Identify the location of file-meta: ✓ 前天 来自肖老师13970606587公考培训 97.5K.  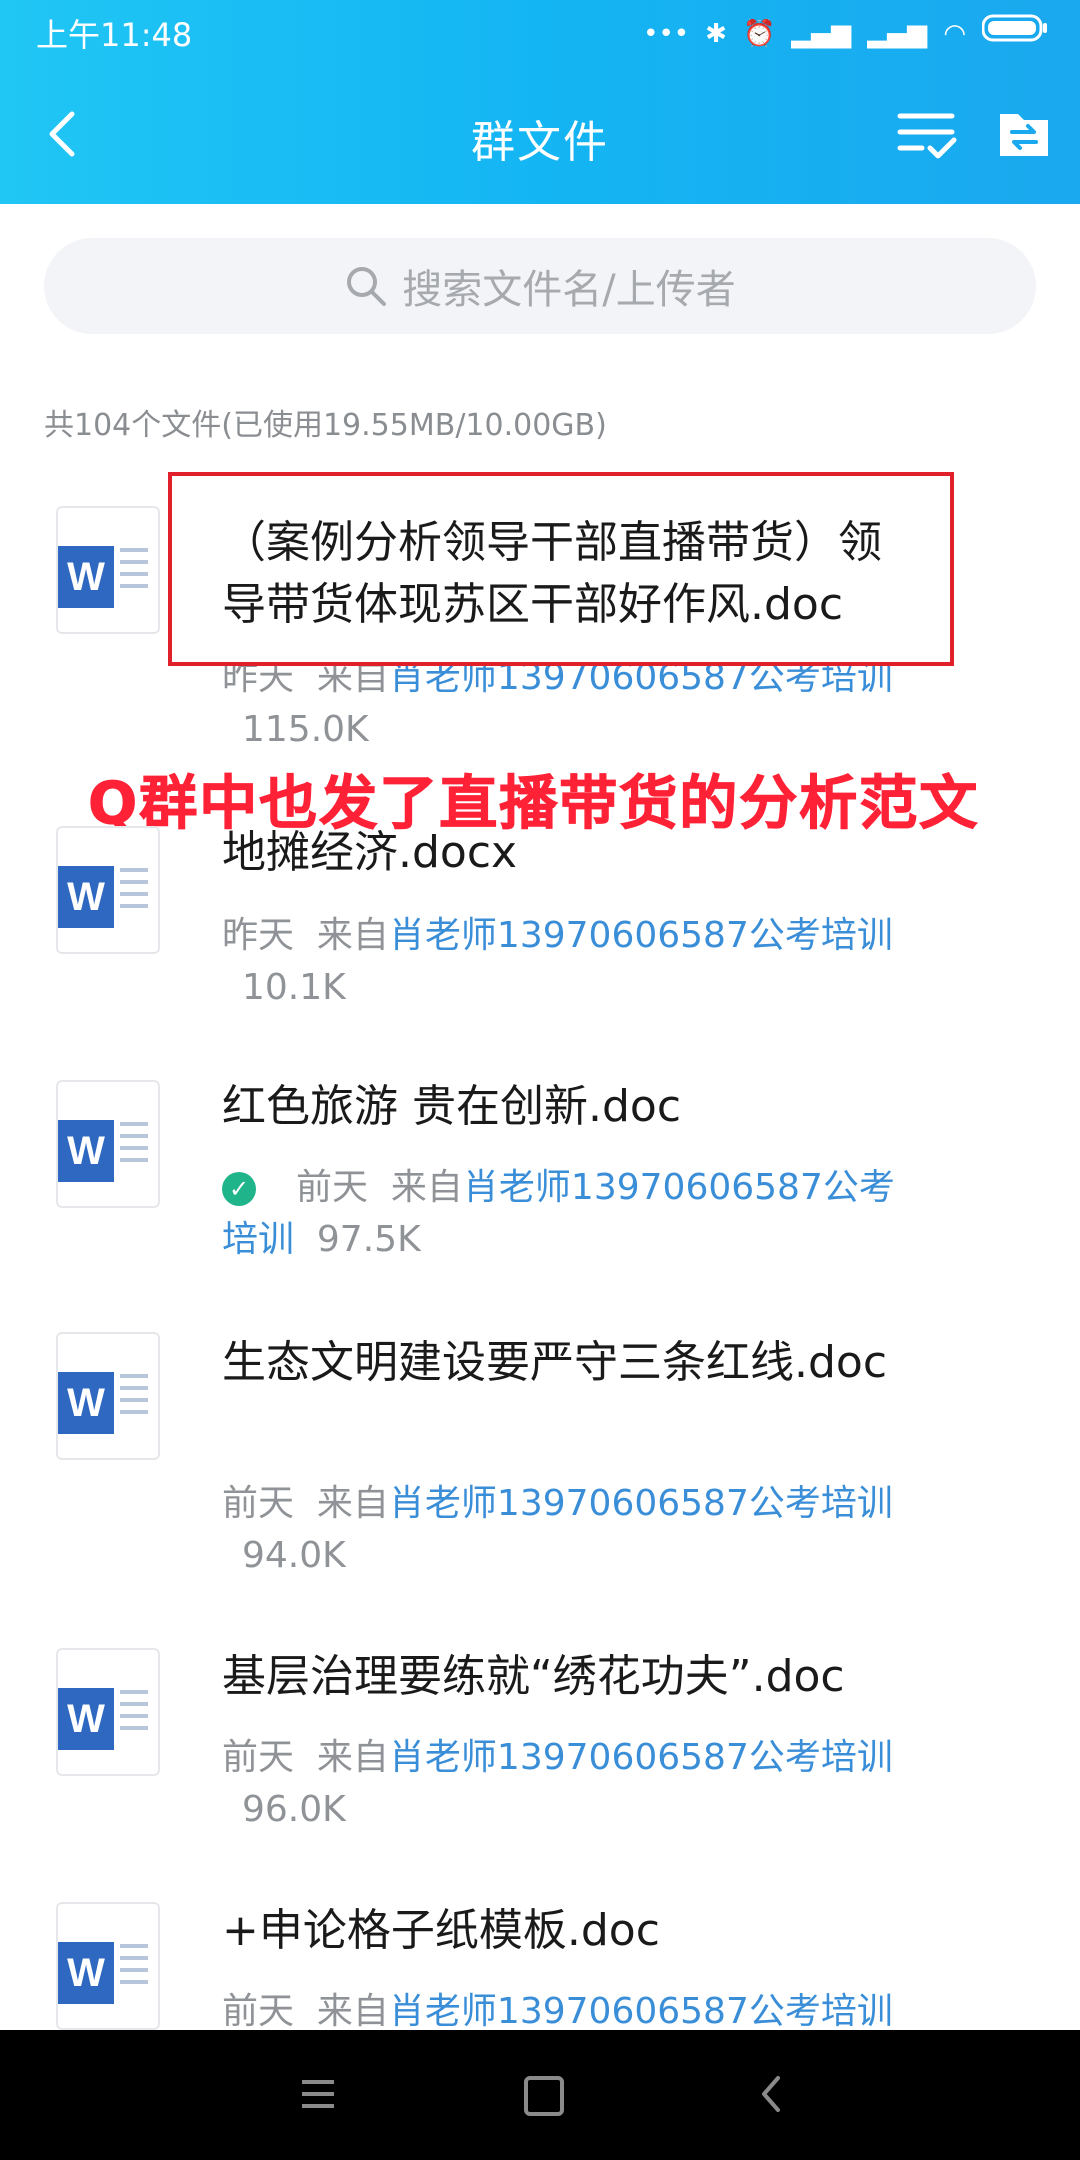
(558, 1213).